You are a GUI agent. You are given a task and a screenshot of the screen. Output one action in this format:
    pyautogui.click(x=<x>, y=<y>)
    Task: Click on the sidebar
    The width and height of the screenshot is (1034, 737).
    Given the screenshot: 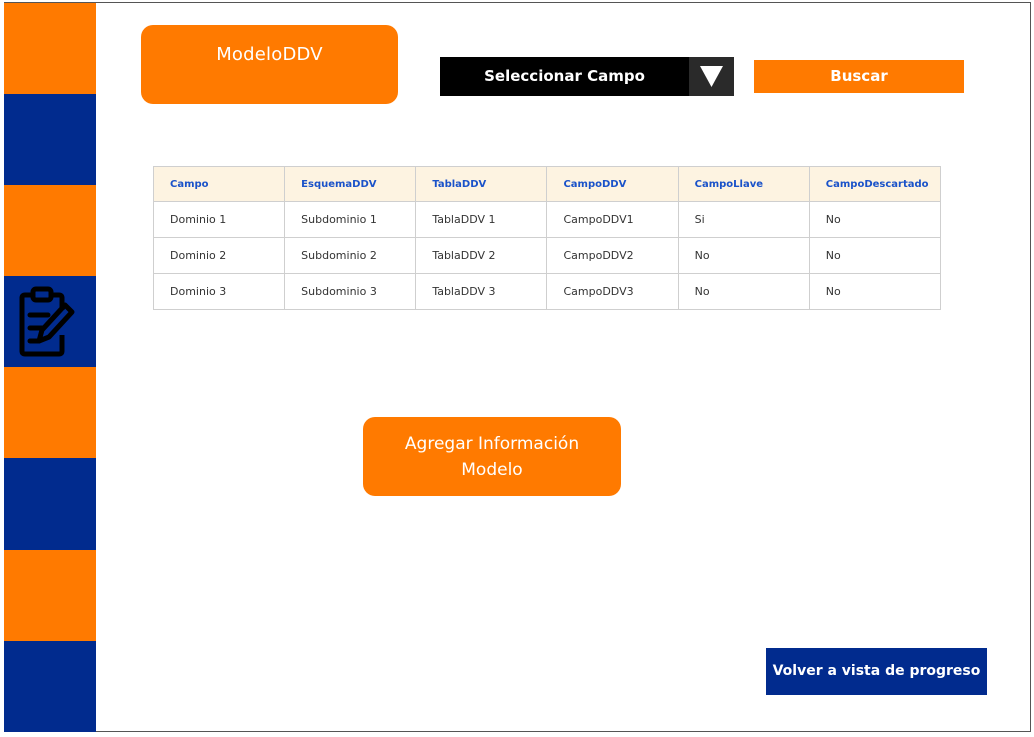 What is the action you would take?
    pyautogui.click(x=50, y=367)
    